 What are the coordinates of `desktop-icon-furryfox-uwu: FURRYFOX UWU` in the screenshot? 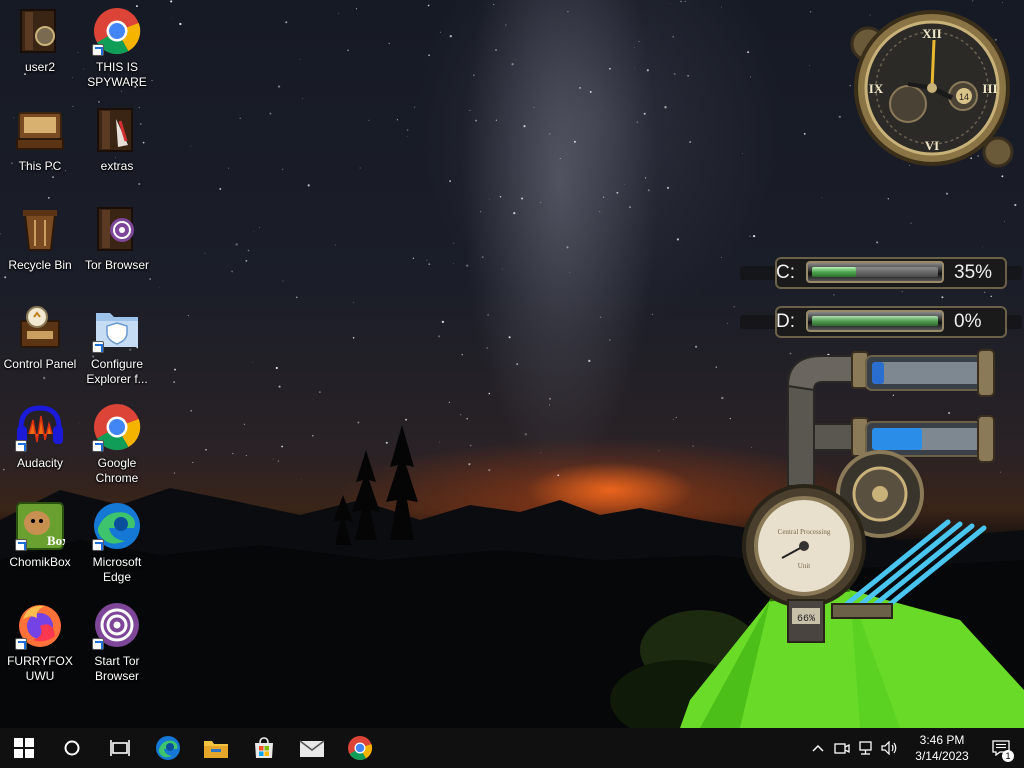 It's located at (40, 642).